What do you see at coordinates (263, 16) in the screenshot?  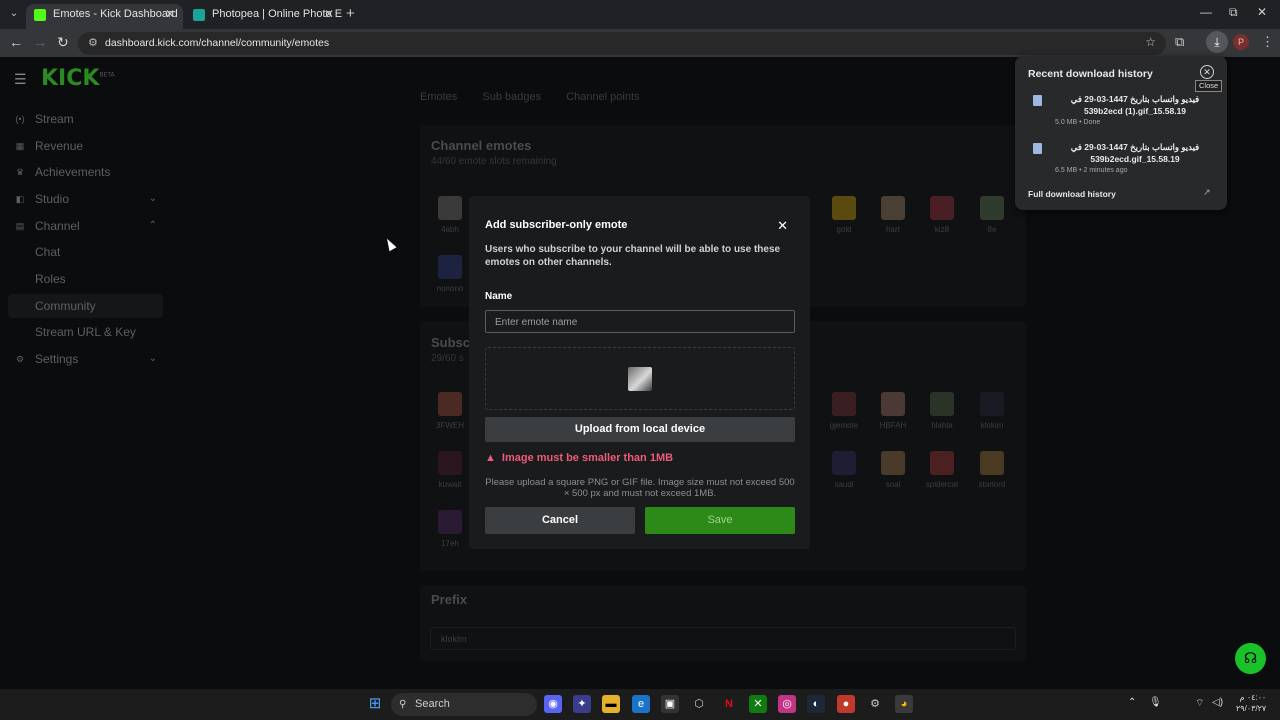 I see `tab-photopea: Photopea | Online Photo Editor ✕` at bounding box center [263, 16].